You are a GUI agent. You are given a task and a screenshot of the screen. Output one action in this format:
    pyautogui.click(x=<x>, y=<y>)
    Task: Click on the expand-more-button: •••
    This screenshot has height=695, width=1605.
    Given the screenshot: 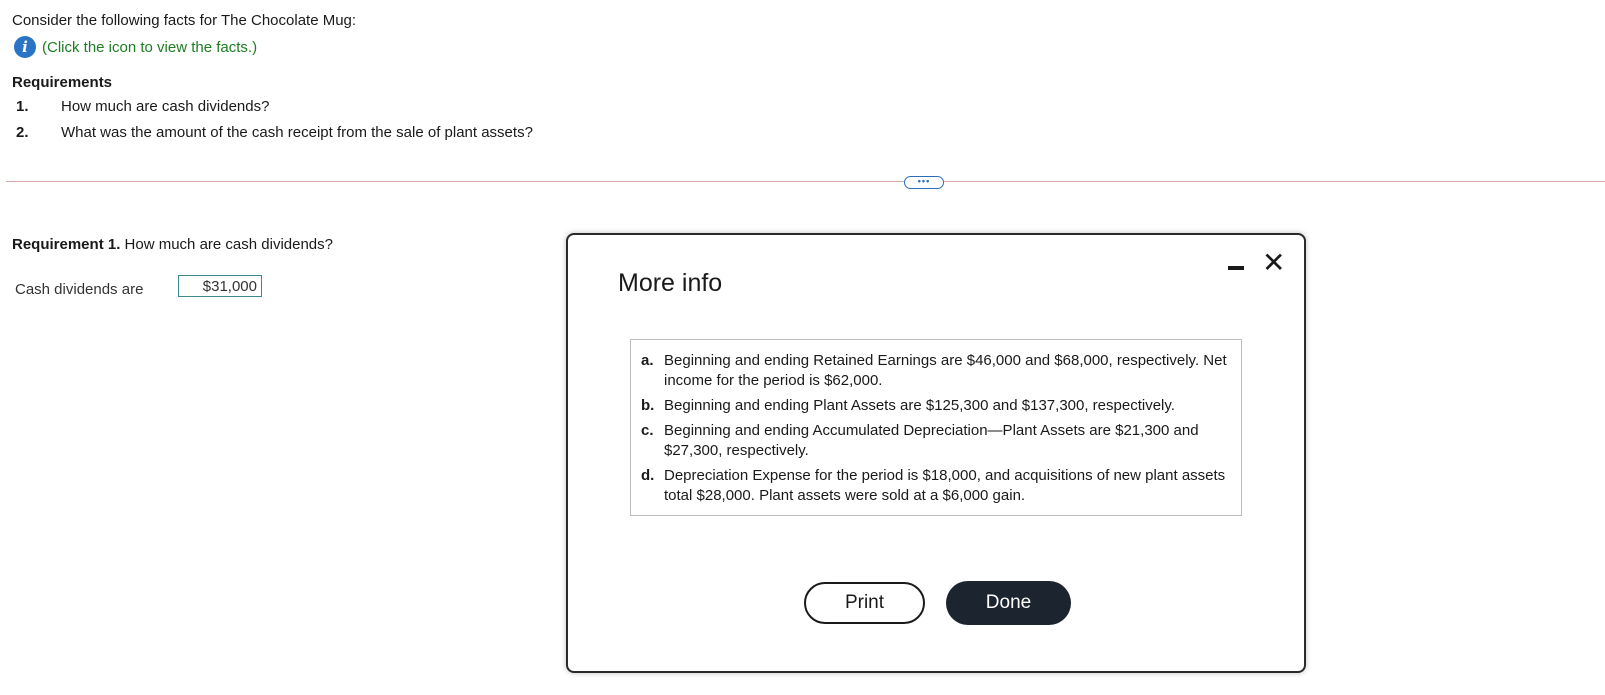 What is the action you would take?
    pyautogui.click(x=924, y=182)
    